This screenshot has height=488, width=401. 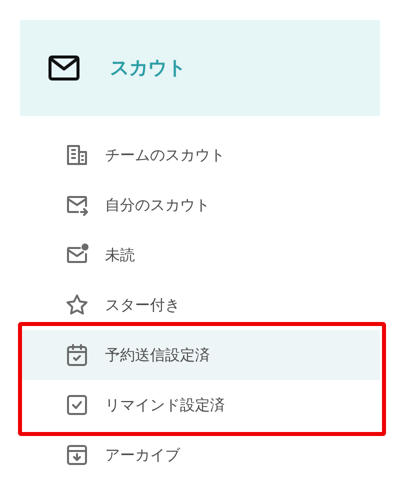 What do you see at coordinates (77, 155) in the screenshot?
I see `building-icon` at bounding box center [77, 155].